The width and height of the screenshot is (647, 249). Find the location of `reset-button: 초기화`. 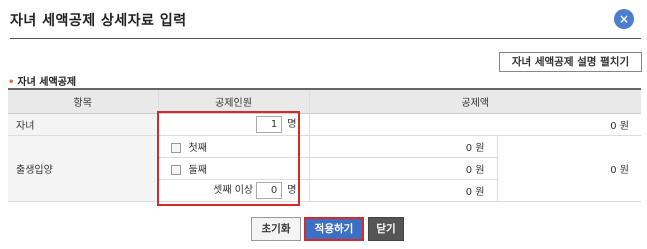

reset-button: 초기화 is located at coordinates (276, 229).